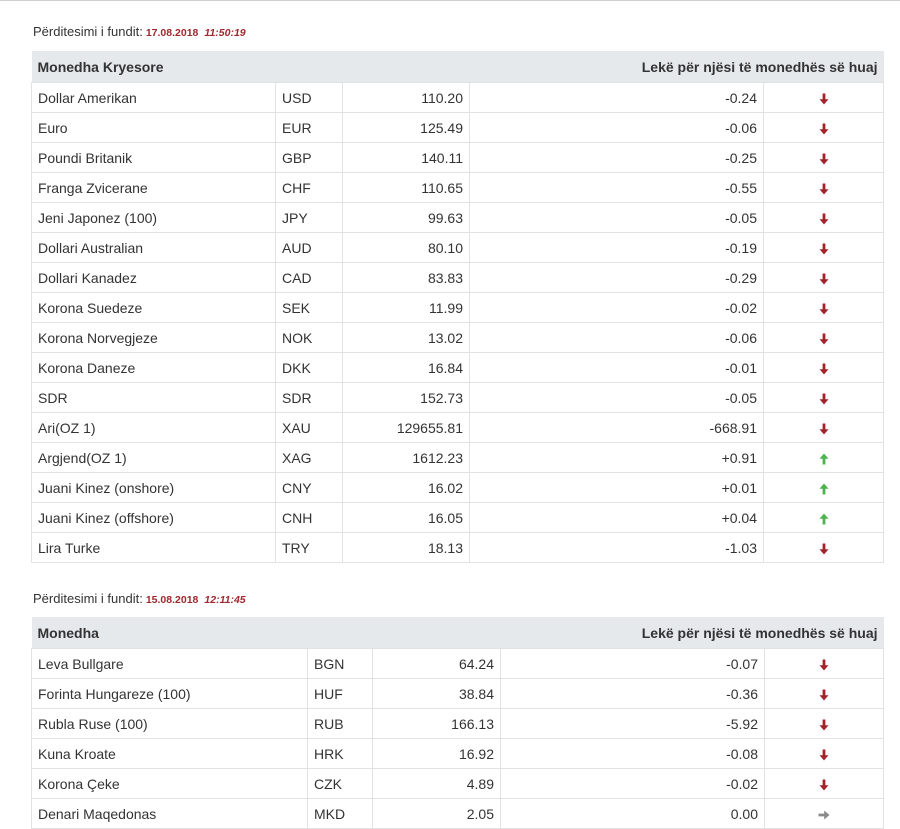  What do you see at coordinates (309, 427) in the screenshot?
I see `currency-code: XAU` at bounding box center [309, 427].